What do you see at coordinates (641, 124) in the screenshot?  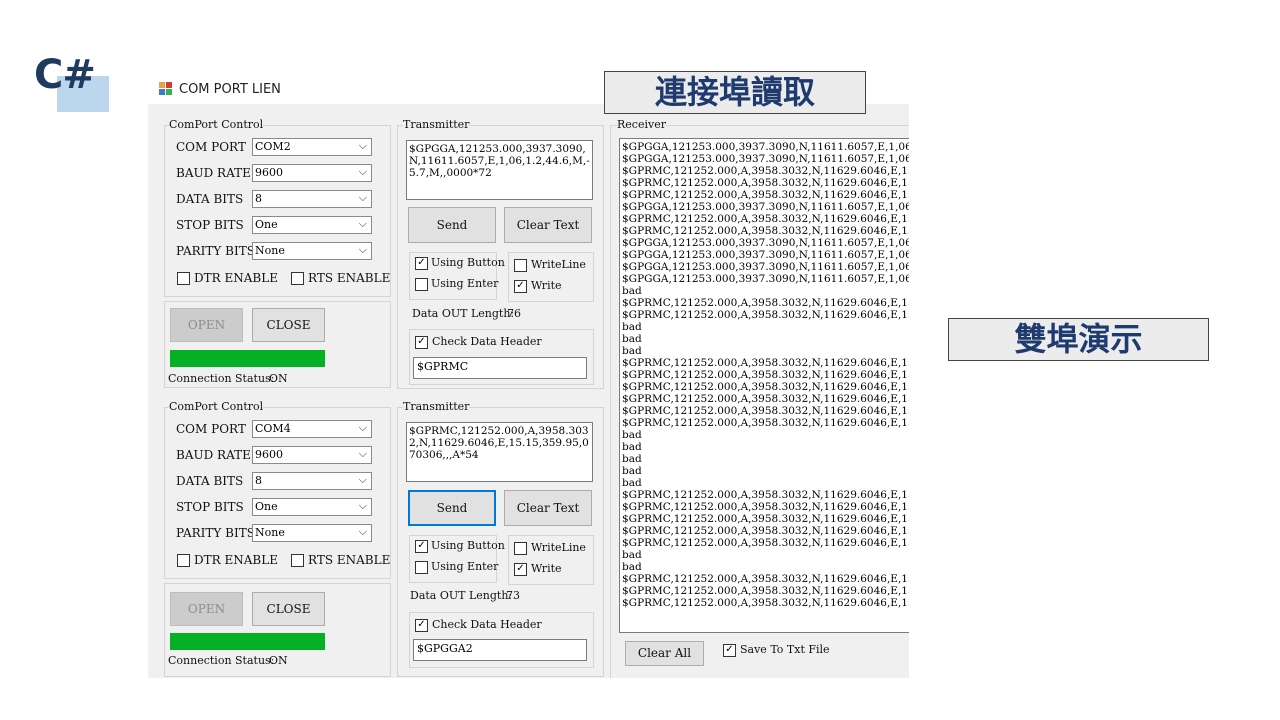 I see `receiver-label: Receiver` at bounding box center [641, 124].